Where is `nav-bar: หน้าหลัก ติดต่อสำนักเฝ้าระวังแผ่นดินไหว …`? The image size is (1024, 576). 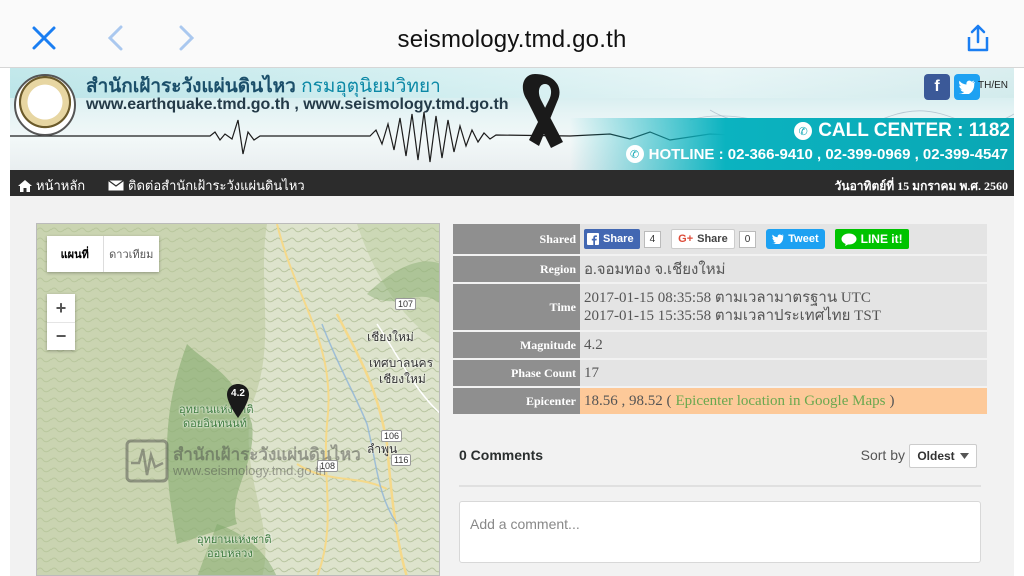 nav-bar: หน้าหลัก ติดต่อสำนักเฝ้าระวังแผ่นดินไหว … is located at coordinates (512, 183).